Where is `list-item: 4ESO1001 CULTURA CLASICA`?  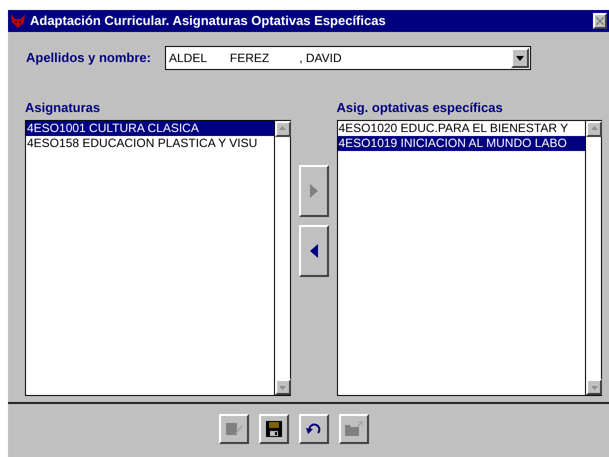
list-item: 4ESO1001 CULTURA CLASICA is located at coordinates (150, 128).